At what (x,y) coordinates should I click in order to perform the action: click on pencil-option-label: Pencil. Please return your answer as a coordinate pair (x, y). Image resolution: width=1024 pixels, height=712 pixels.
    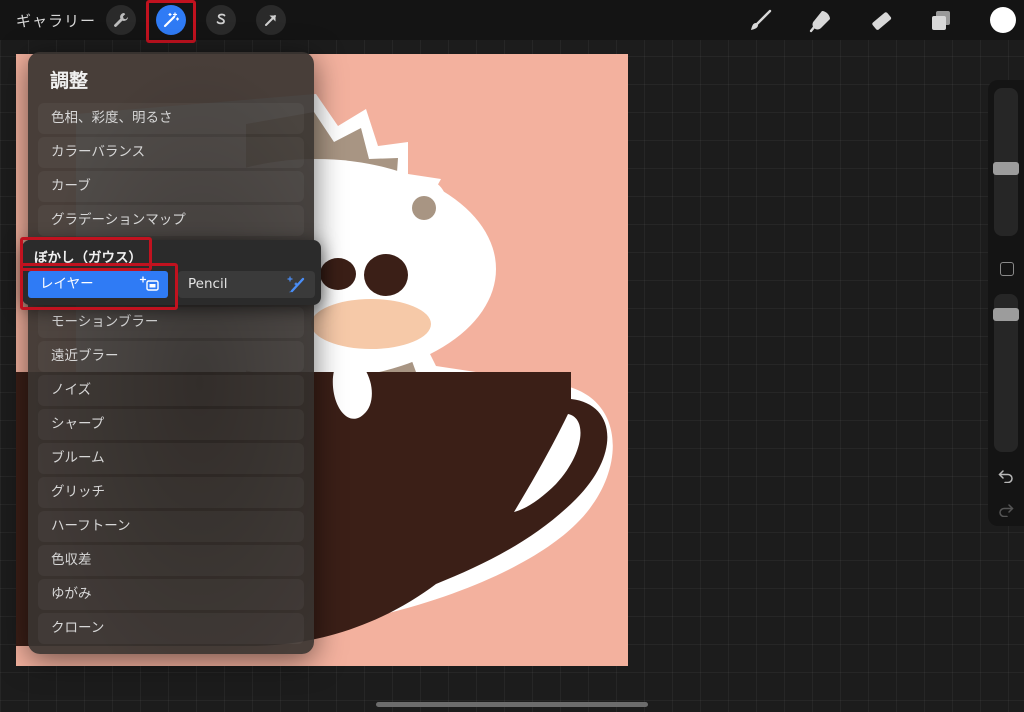
    Looking at the image, I should click on (208, 284).